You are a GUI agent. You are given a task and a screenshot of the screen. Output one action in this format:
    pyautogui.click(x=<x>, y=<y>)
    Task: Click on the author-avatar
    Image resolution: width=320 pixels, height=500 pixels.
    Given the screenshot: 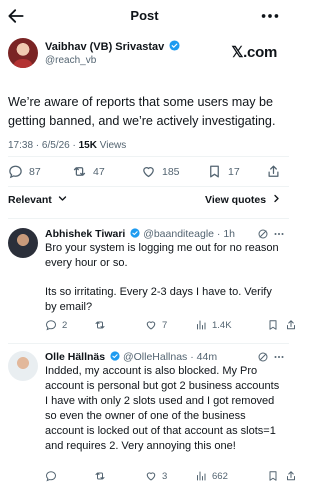 What is the action you would take?
    pyautogui.click(x=23, y=53)
    